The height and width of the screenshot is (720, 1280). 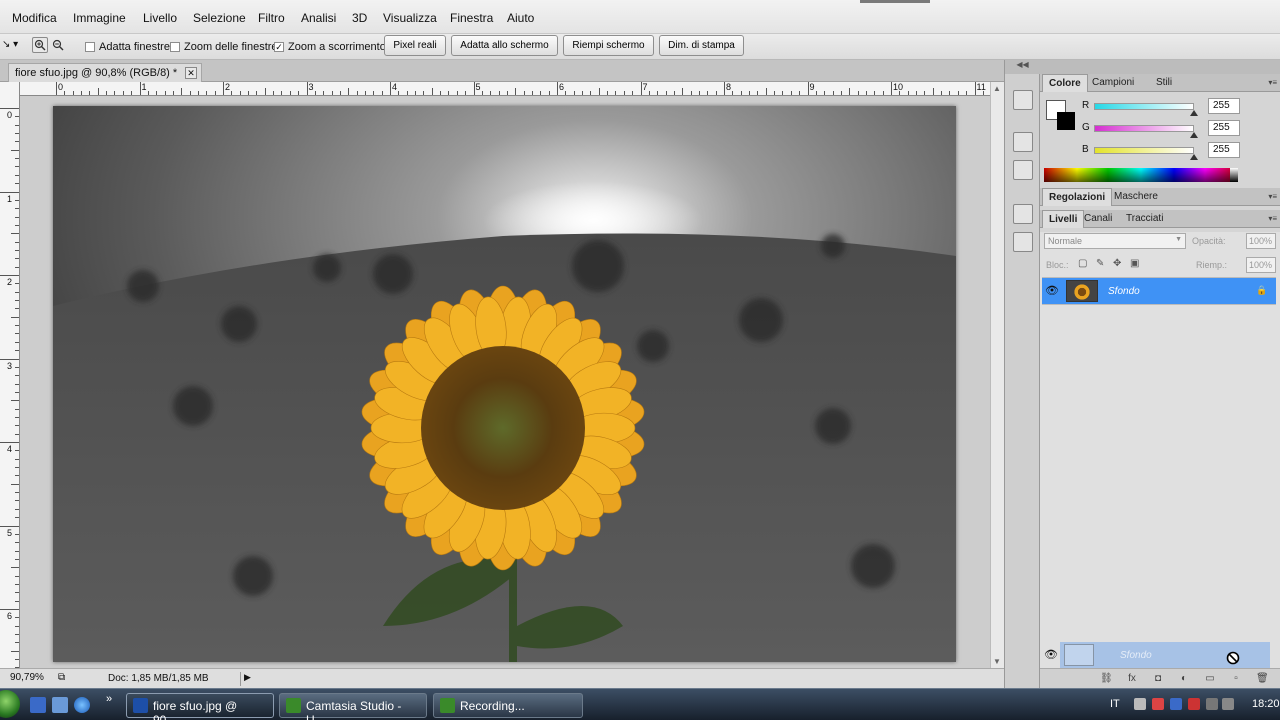 I want to click on green-value: 255, so click(x=1224, y=128).